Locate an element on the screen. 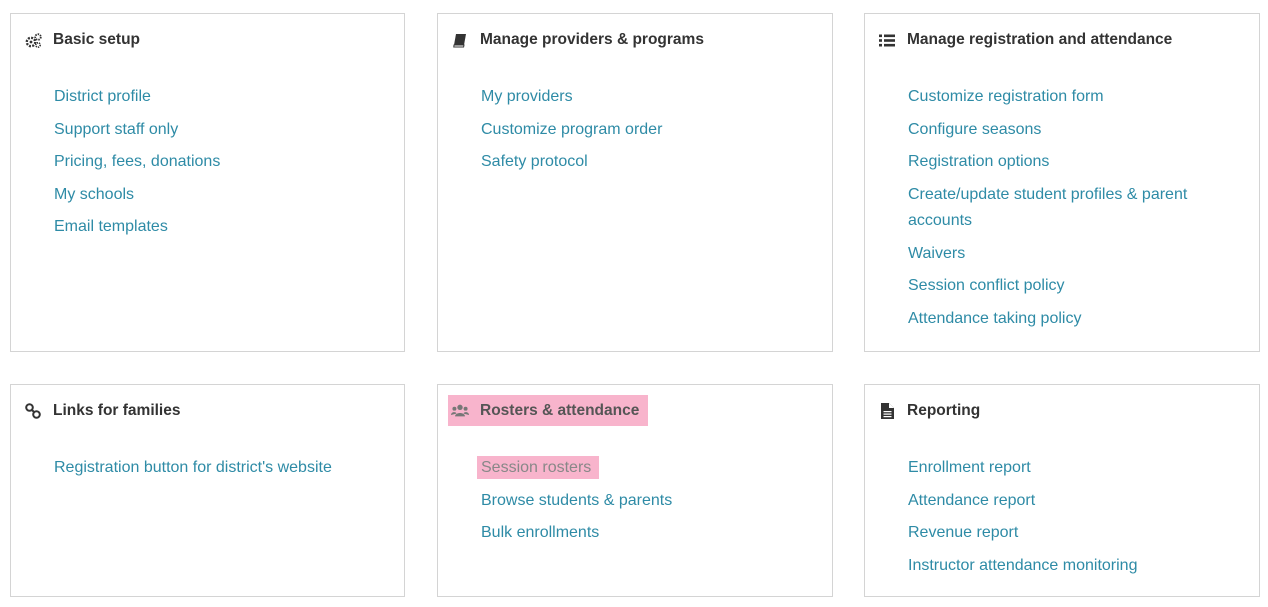 Image resolution: width=1268 pixels, height=607 pixels. users-icon is located at coordinates (460, 411).